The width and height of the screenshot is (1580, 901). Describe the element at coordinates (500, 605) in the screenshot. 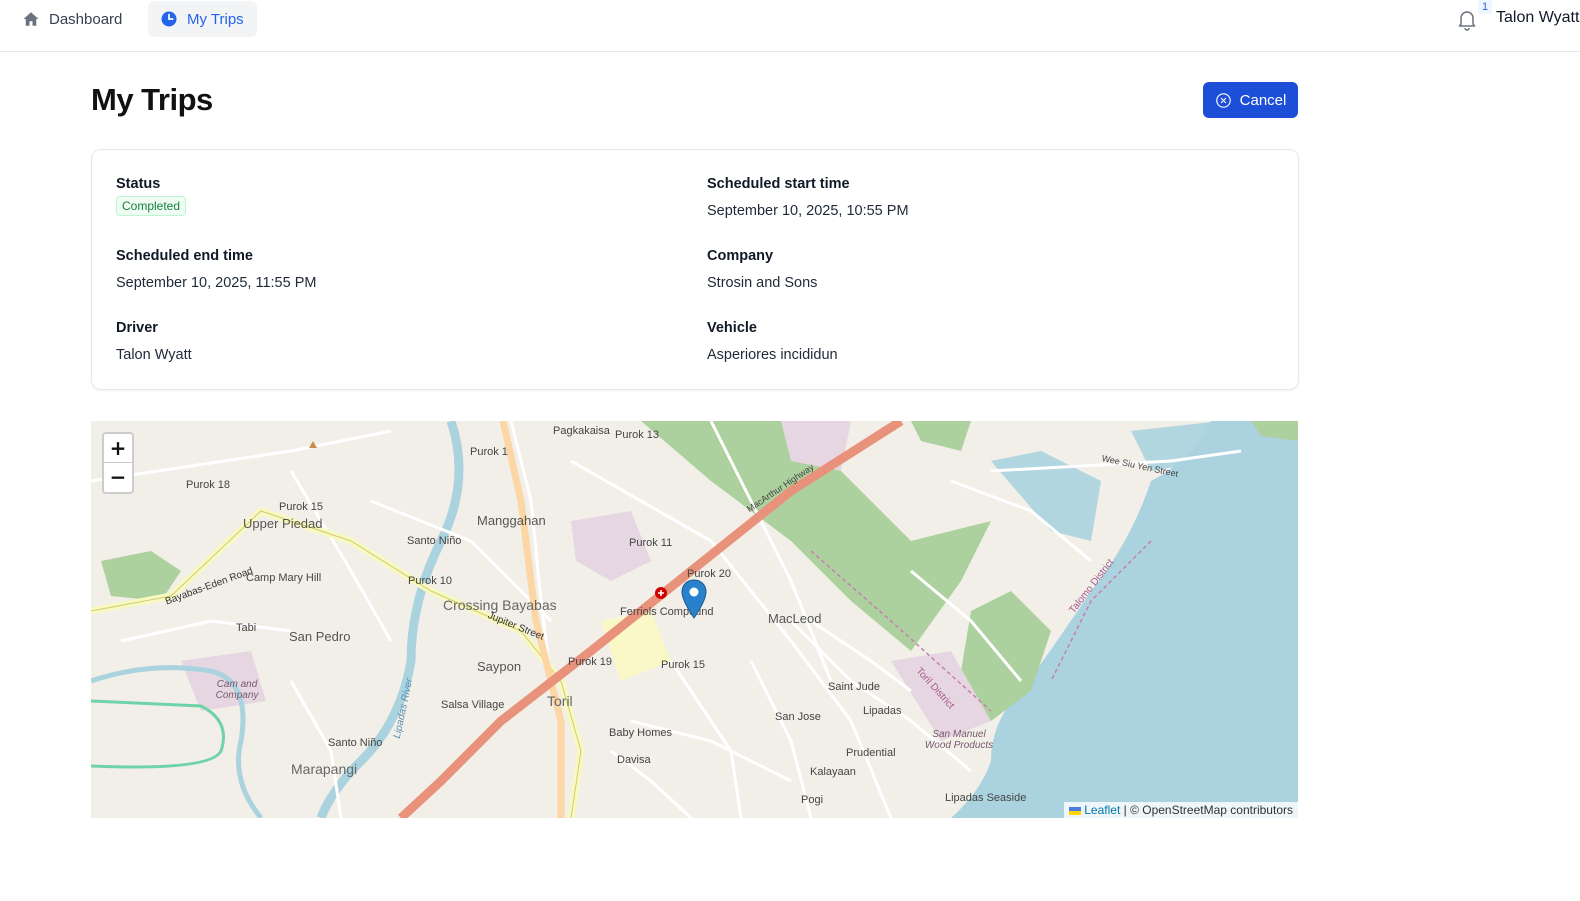

I see `map-label-crossing-bayabas: Crossing Bayabas` at that location.